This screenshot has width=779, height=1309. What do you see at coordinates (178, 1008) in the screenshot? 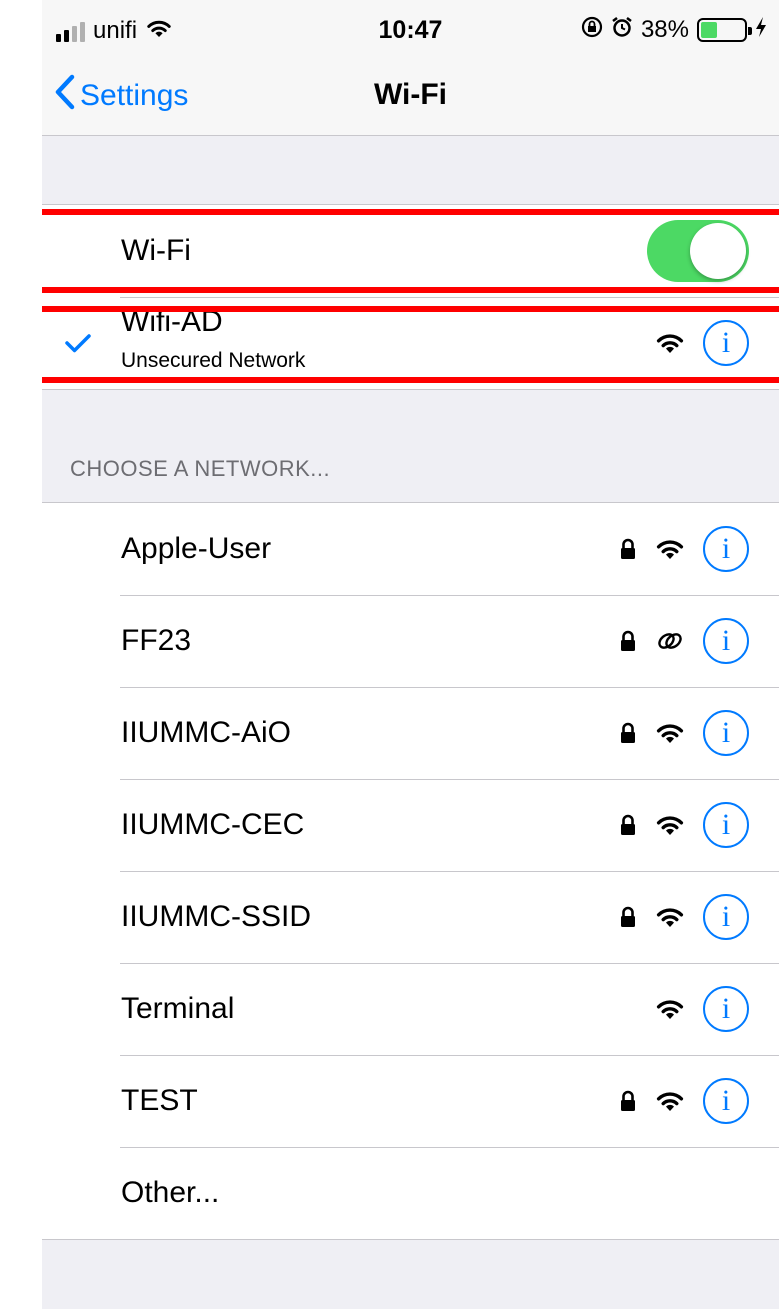
I see `network-name: Terminal` at bounding box center [178, 1008].